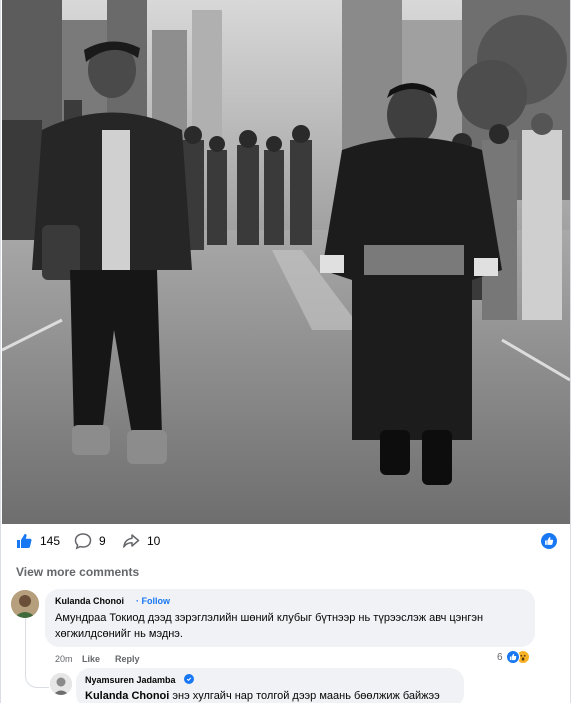  What do you see at coordinates (68, 659) in the screenshot?
I see `comment-timestamp: 20m` at bounding box center [68, 659].